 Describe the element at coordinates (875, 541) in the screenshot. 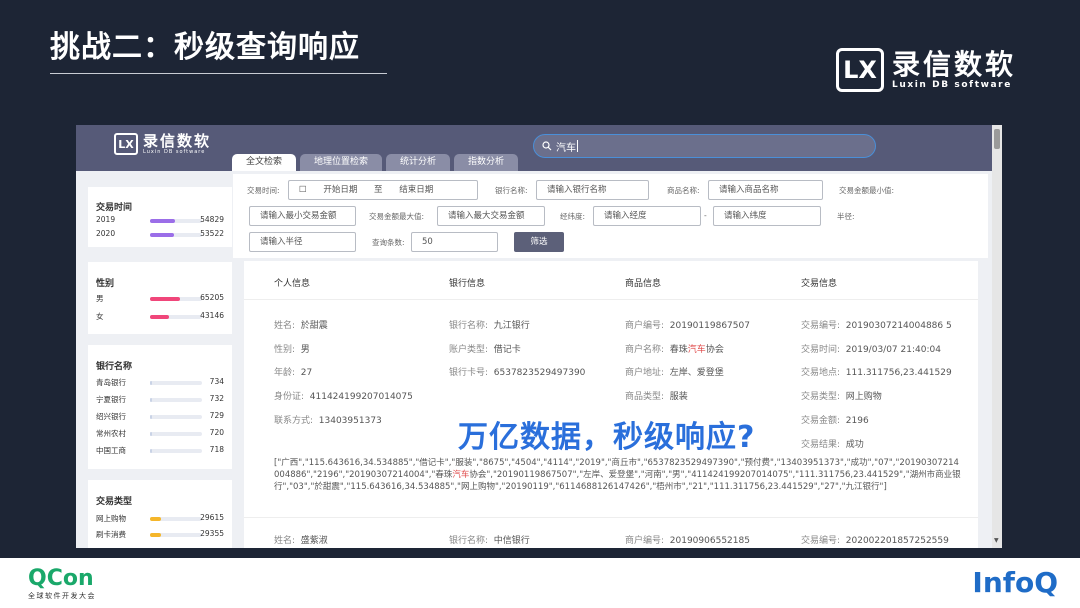

I see `next-trade-no: 交易编号: 202002201857252559` at that location.